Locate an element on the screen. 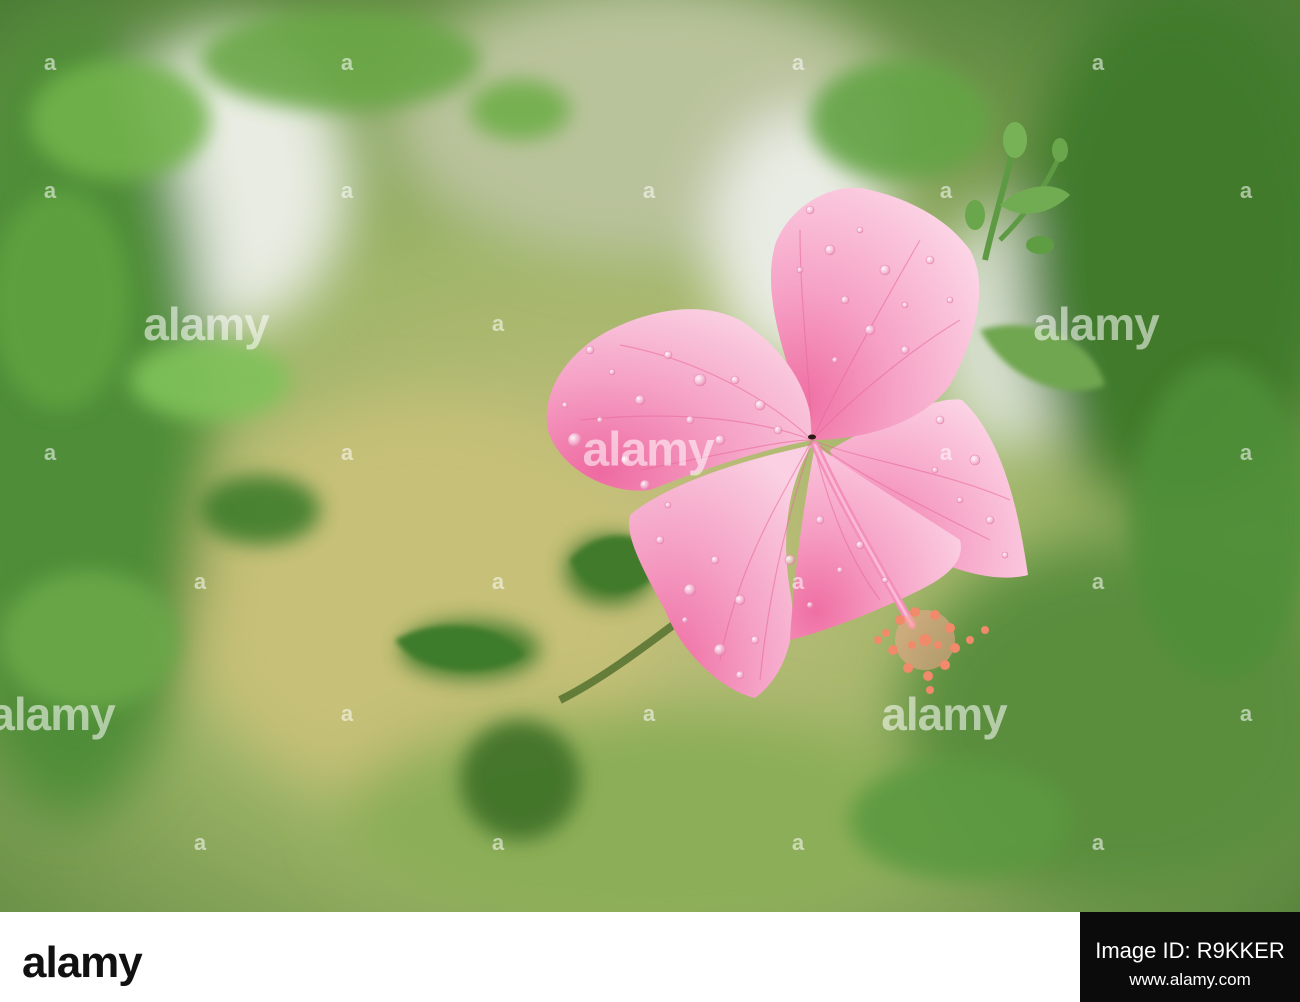 The width and height of the screenshot is (1300, 1002). stock-footer-bar: alamy Image ID: R9KKER www.alamy.com is located at coordinates (650, 957).